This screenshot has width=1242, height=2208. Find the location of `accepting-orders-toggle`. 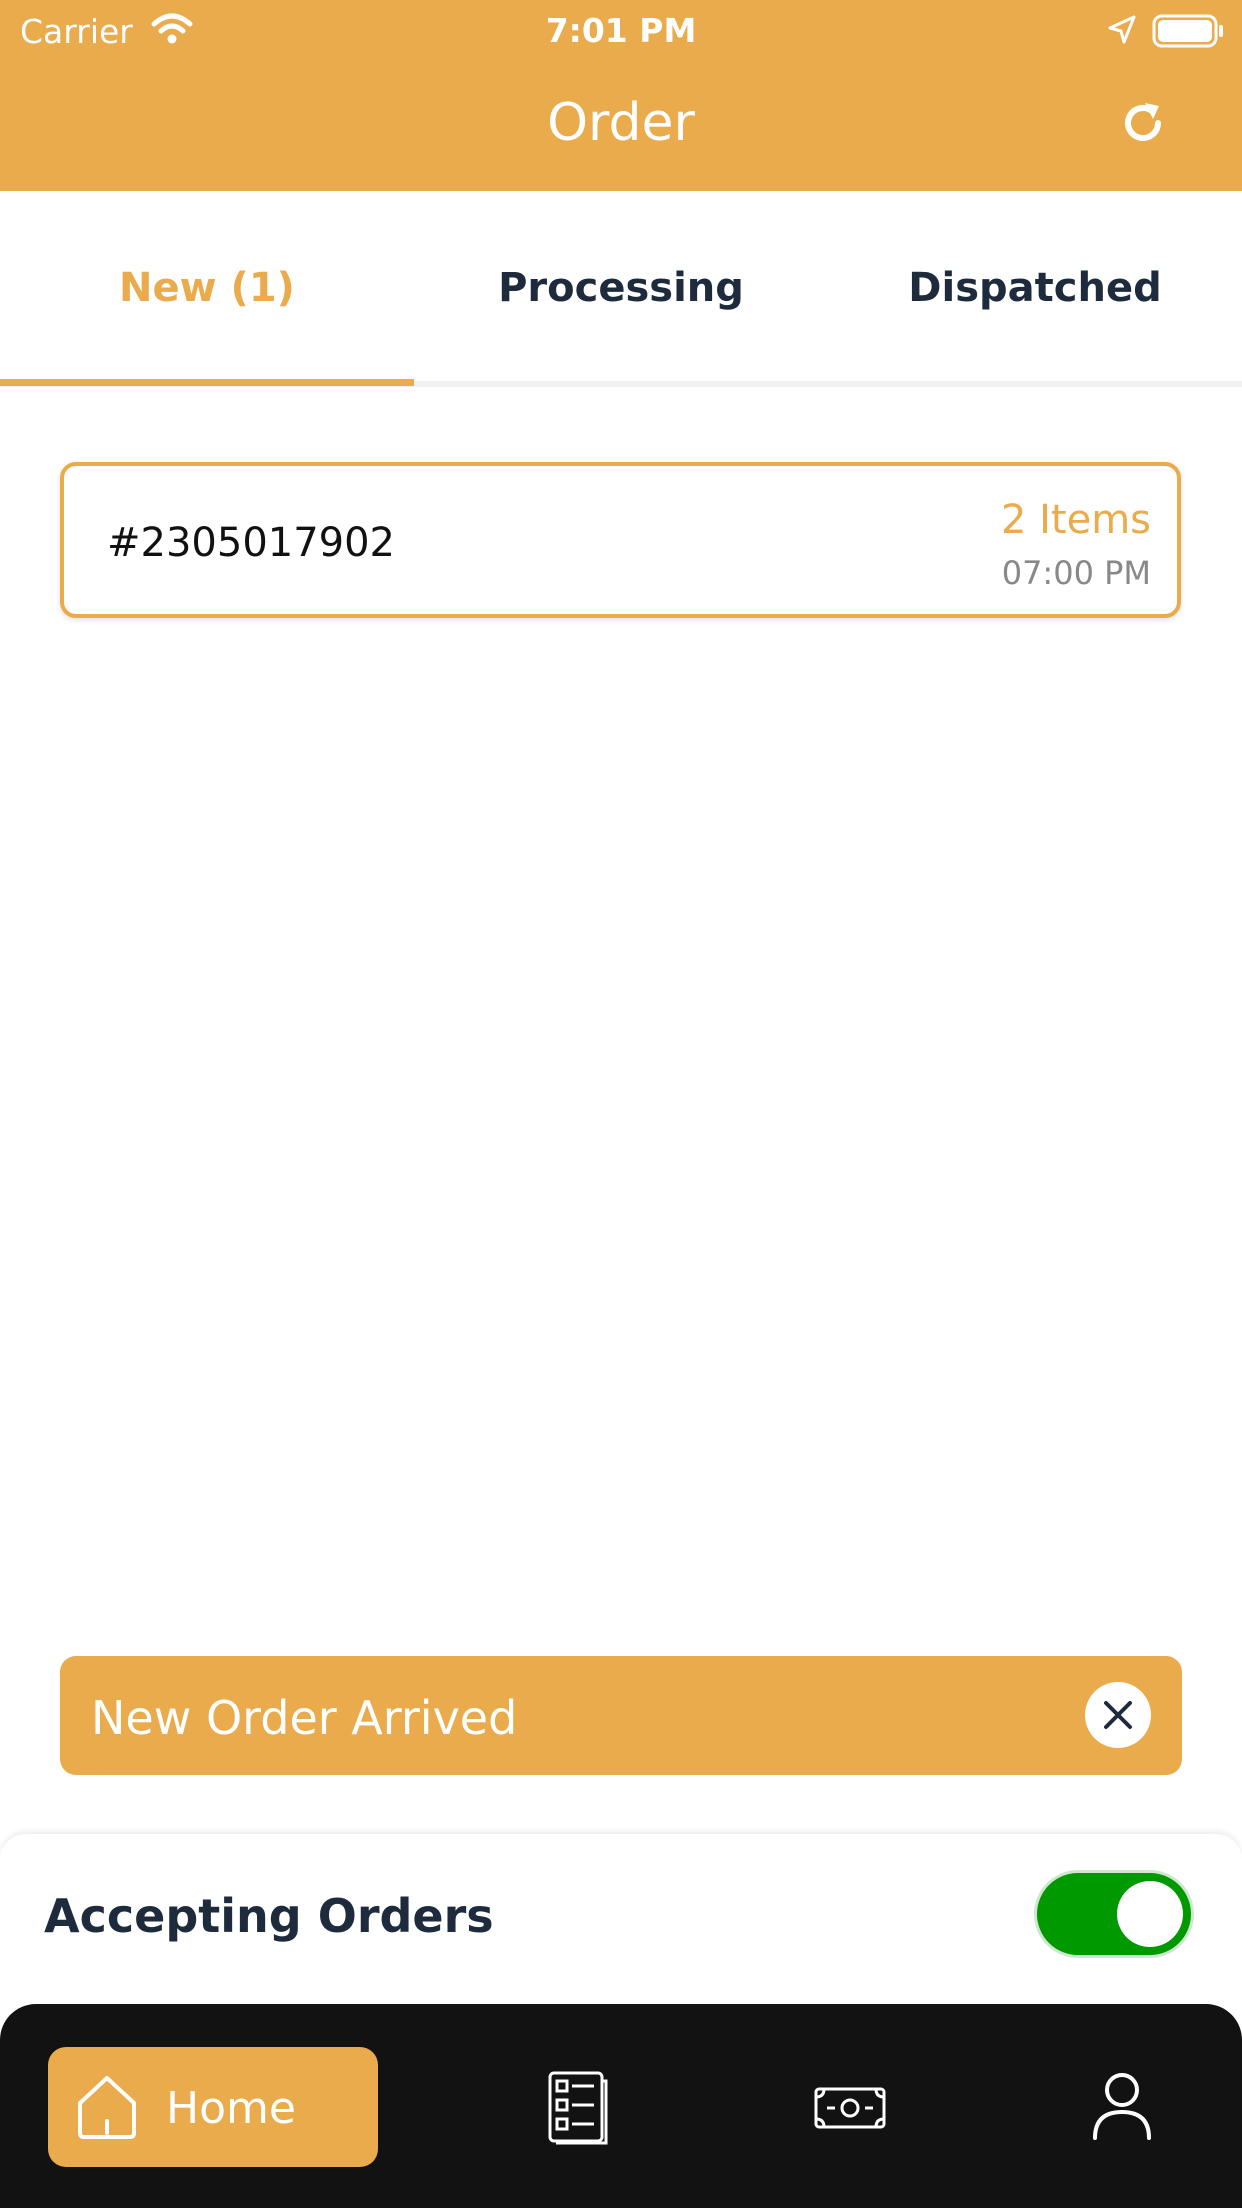

accepting-orders-toggle is located at coordinates (1114, 1914).